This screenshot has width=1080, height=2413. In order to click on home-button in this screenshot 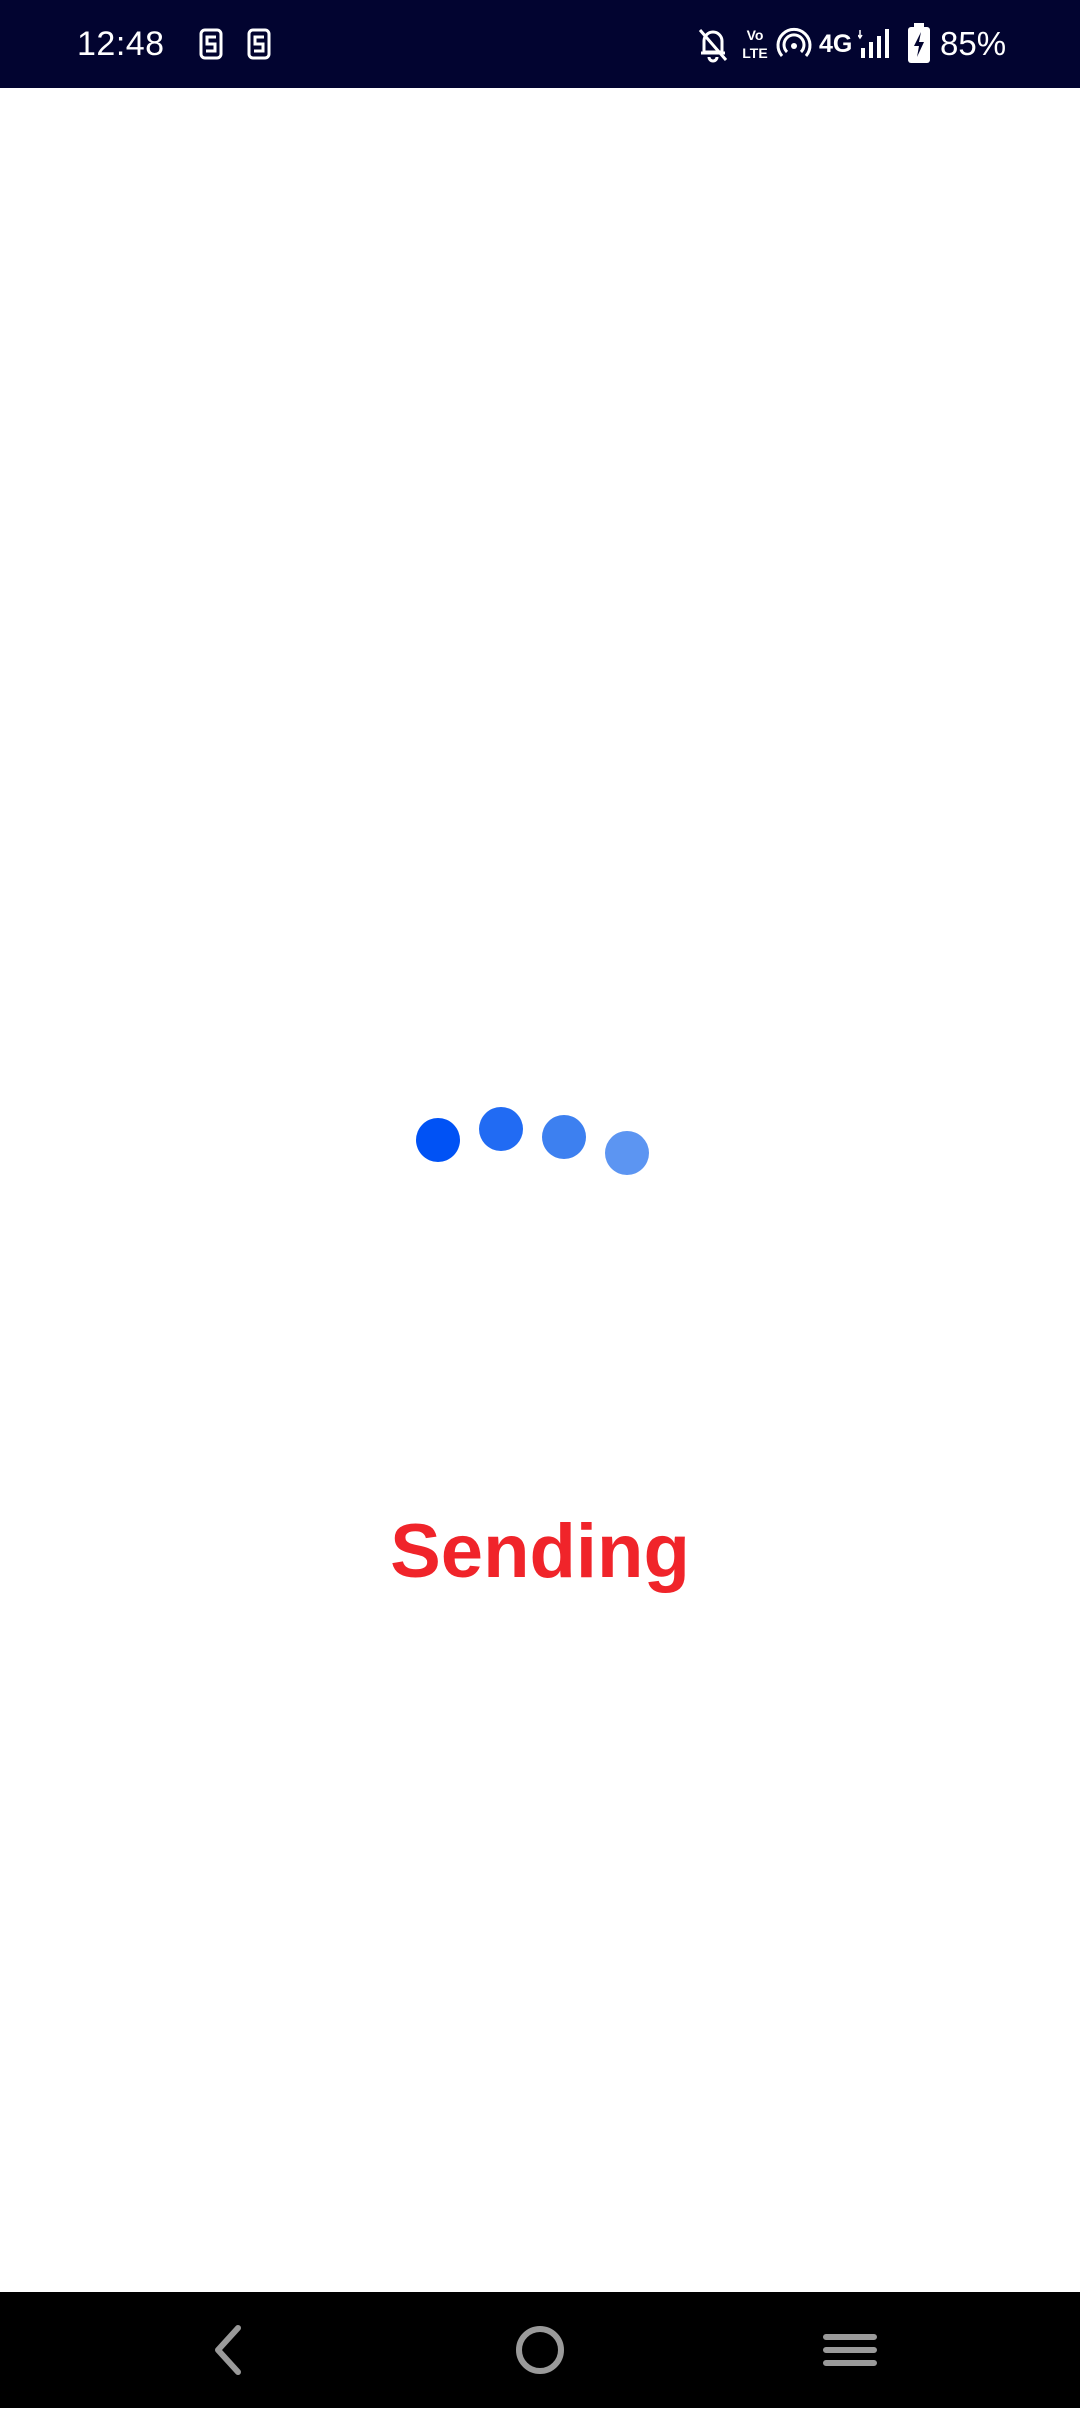, I will do `click(540, 2350)`.